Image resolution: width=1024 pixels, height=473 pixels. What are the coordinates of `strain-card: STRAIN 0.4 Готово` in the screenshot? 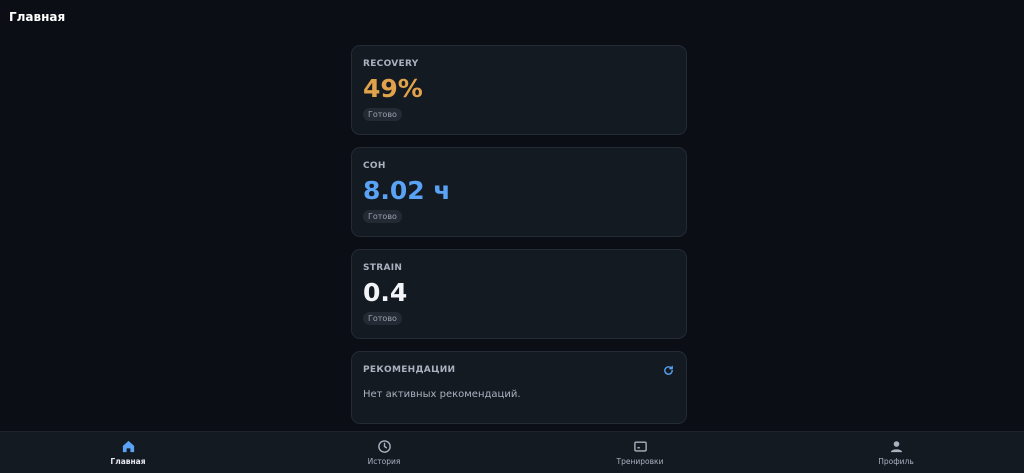 It's located at (519, 294).